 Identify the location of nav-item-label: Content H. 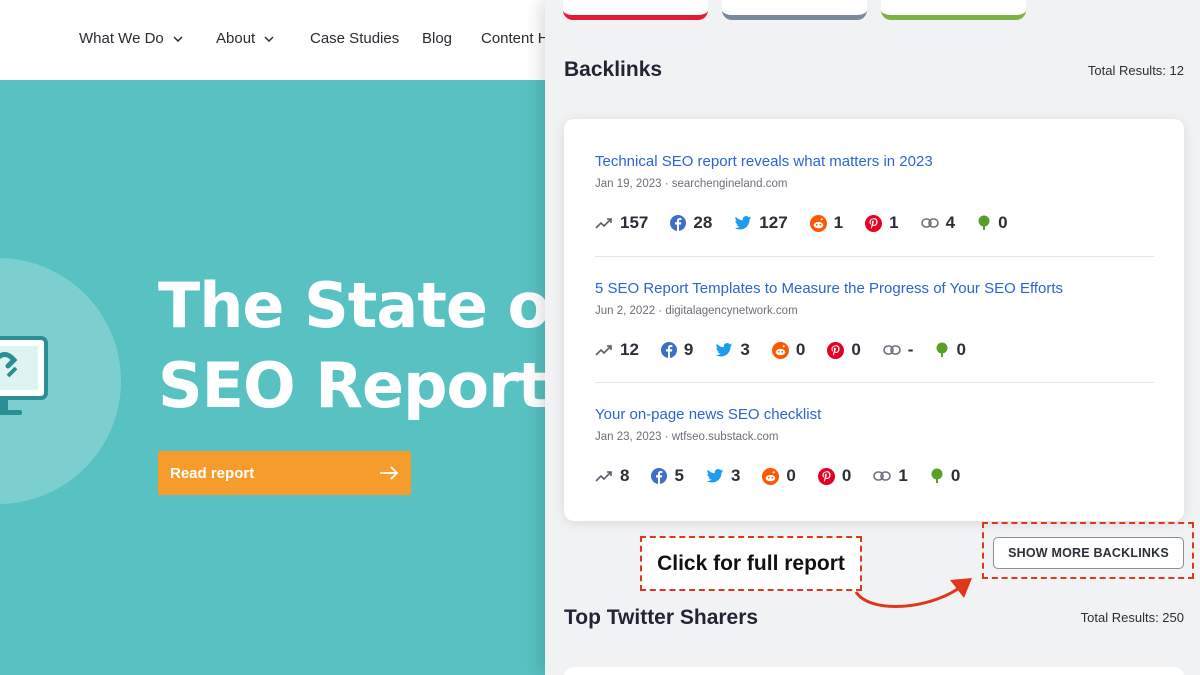
(513, 38).